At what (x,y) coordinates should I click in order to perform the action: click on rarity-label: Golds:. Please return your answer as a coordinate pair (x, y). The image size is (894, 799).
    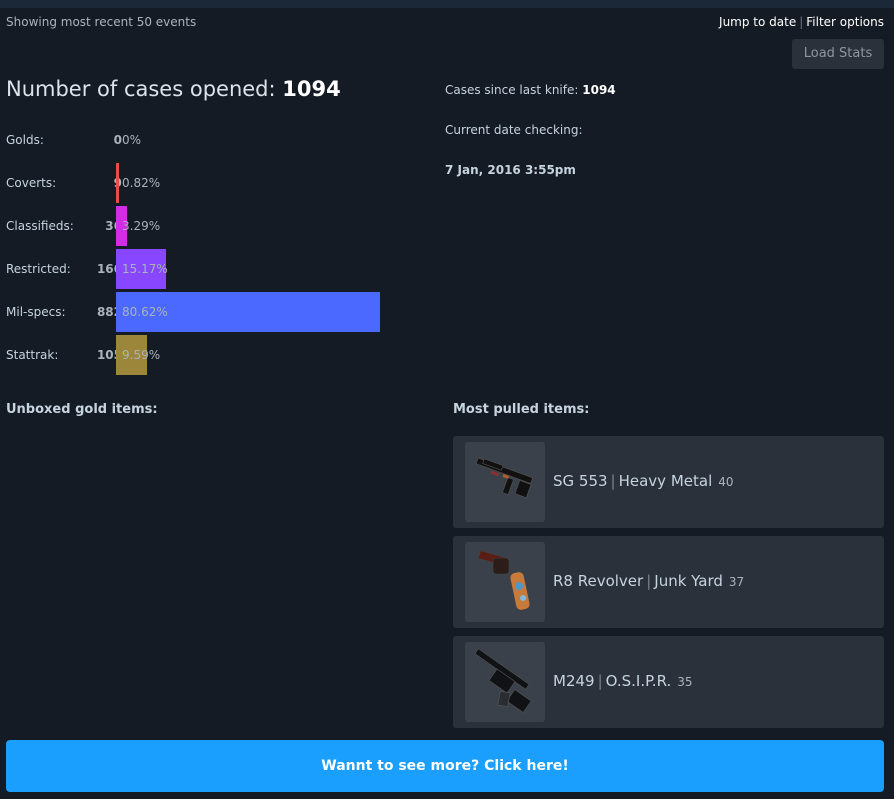
    Looking at the image, I should click on (25, 140).